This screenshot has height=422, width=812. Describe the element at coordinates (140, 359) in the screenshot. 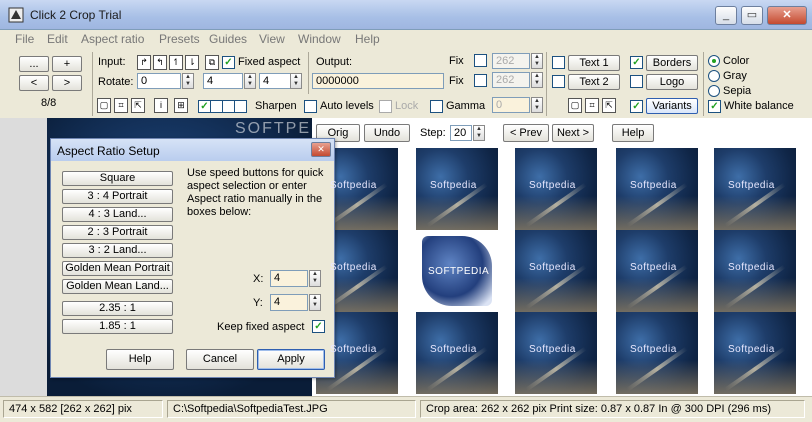

I see `dialog-help-button: Help` at that location.